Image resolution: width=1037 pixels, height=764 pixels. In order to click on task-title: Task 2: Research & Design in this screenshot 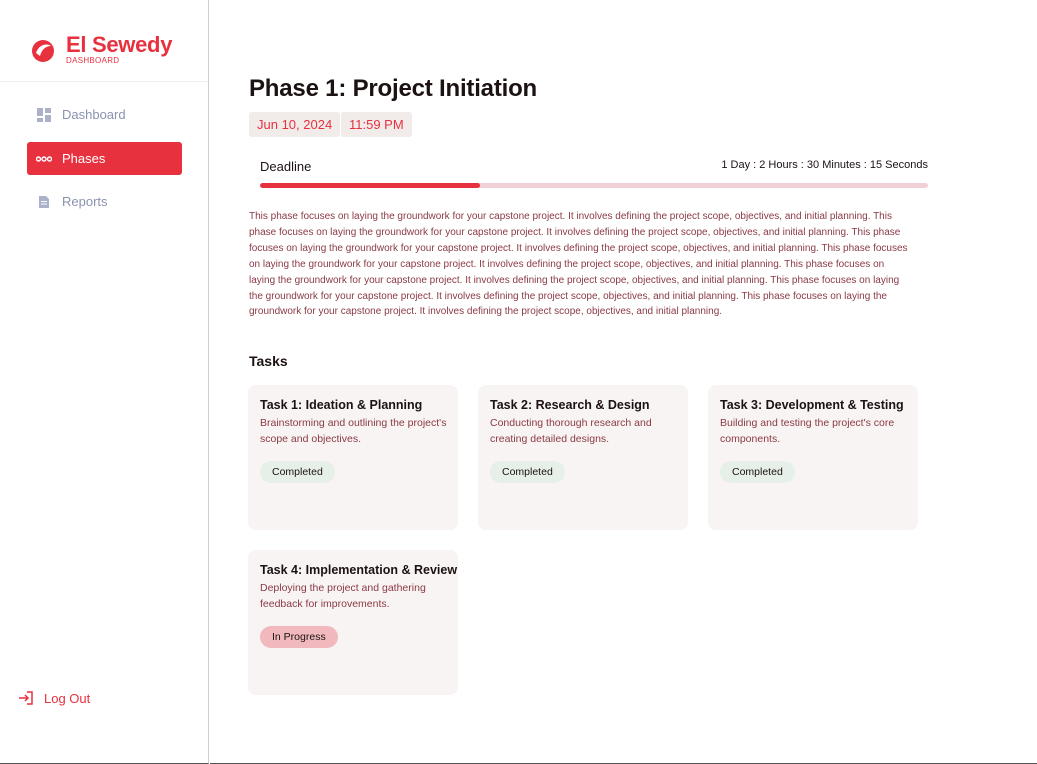, I will do `click(570, 405)`.